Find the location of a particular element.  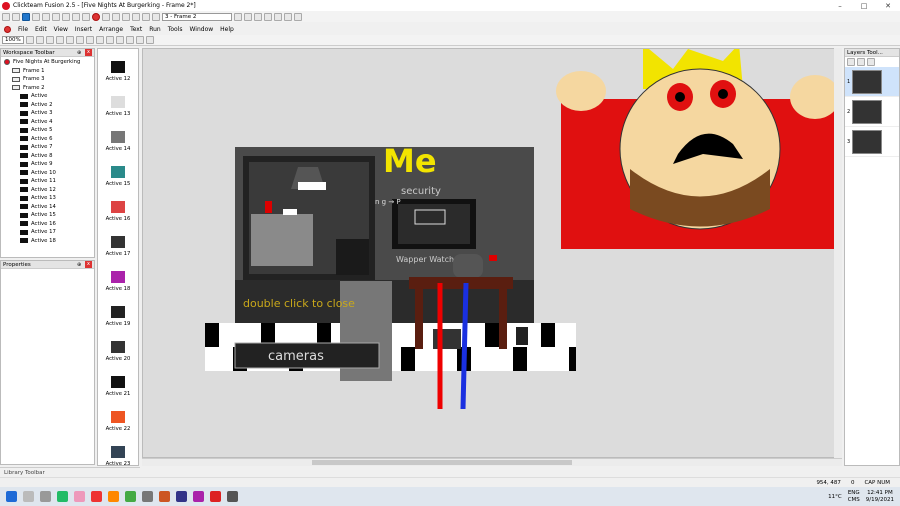

object-item: Active 18 is located at coordinates (118, 276).